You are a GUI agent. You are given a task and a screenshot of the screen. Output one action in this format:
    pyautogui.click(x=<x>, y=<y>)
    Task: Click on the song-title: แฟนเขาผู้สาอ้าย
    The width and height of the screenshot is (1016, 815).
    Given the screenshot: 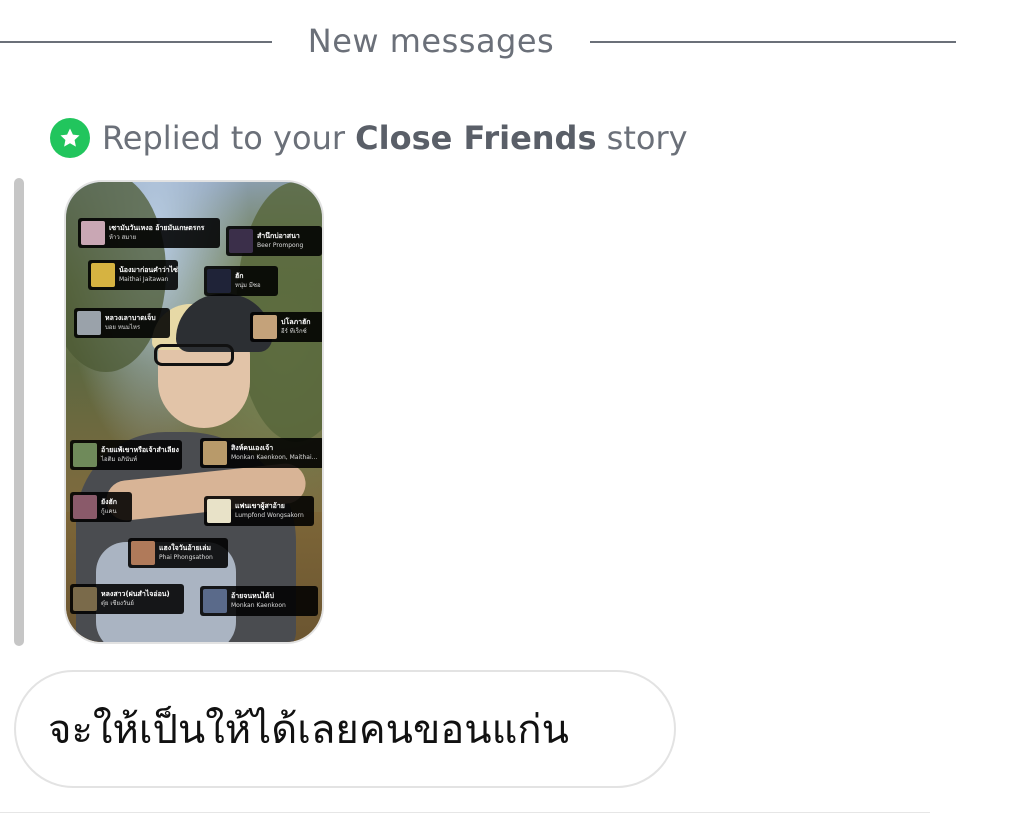 What is the action you would take?
    pyautogui.click(x=260, y=506)
    